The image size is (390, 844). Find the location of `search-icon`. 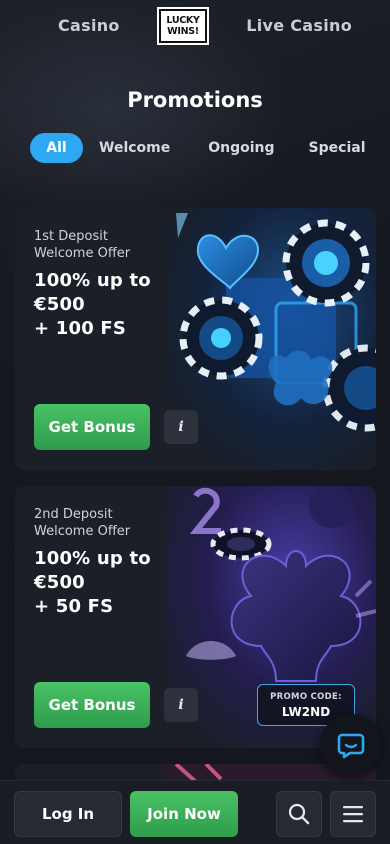

search-icon is located at coordinates (299, 814).